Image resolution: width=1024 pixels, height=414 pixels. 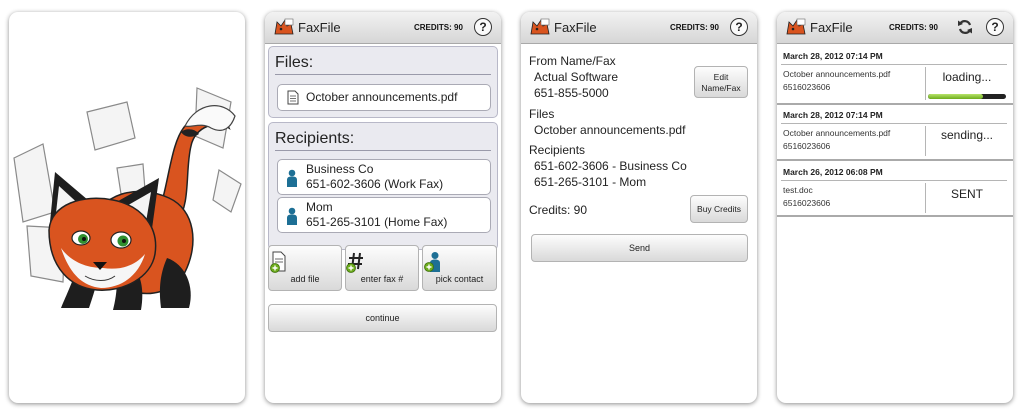 I want to click on fox-mascot-illustration, so click(x=127, y=198).